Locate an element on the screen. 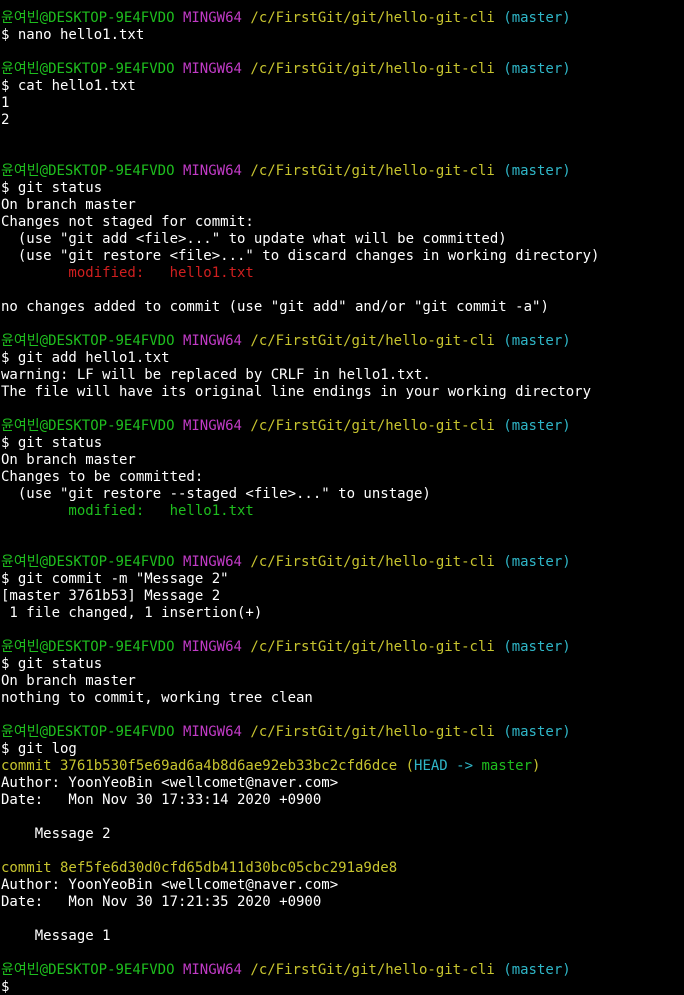 Image resolution: width=684 pixels, height=995 pixels. commit-ref-head: HEAD -> is located at coordinates (448, 766).